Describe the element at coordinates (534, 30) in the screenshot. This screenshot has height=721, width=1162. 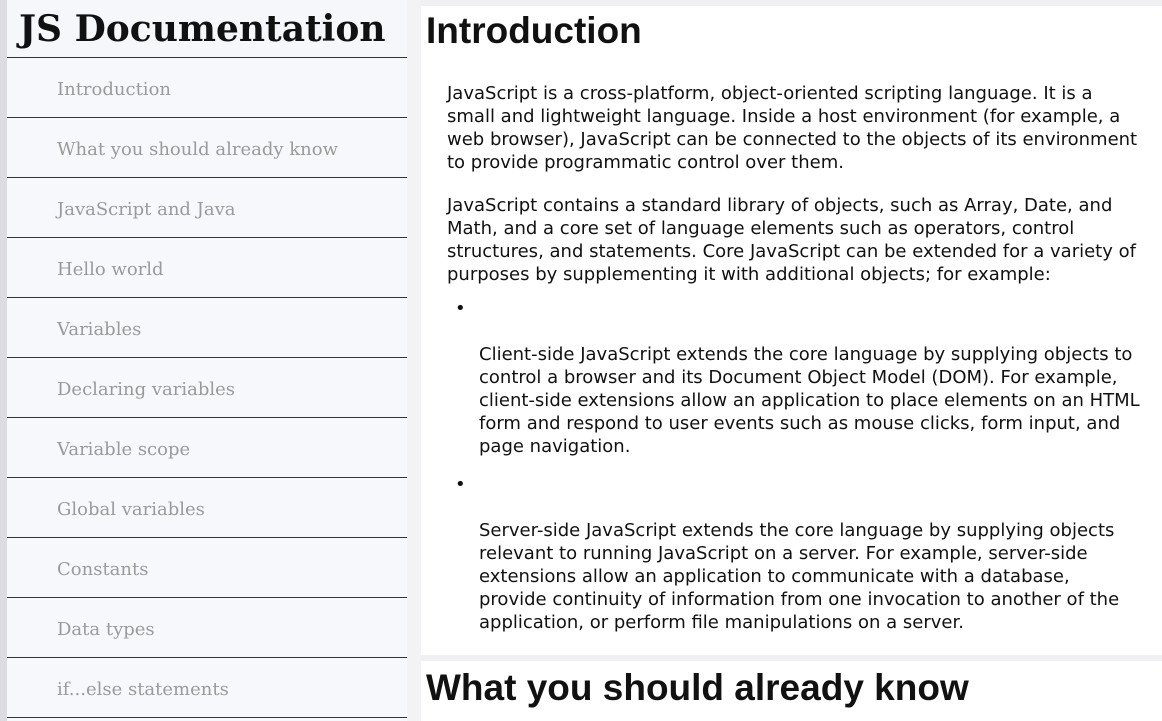
I see `section-heading: Introduction` at that location.